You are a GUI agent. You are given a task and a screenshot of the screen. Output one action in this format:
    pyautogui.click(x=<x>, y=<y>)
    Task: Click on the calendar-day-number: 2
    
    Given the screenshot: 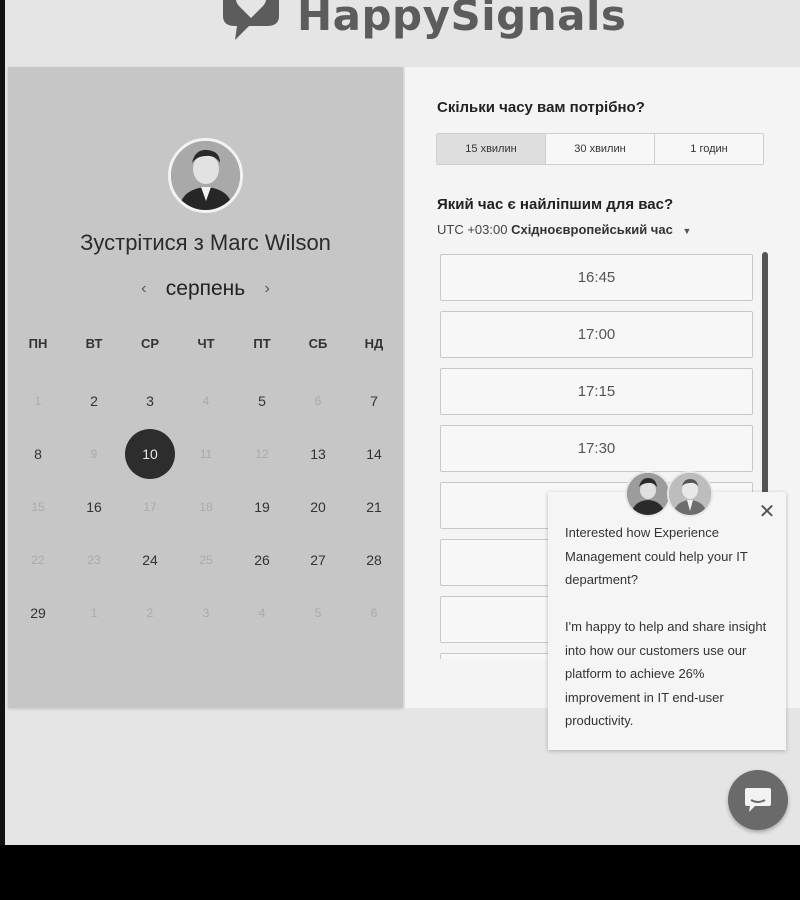 What is the action you would take?
    pyautogui.click(x=150, y=612)
    